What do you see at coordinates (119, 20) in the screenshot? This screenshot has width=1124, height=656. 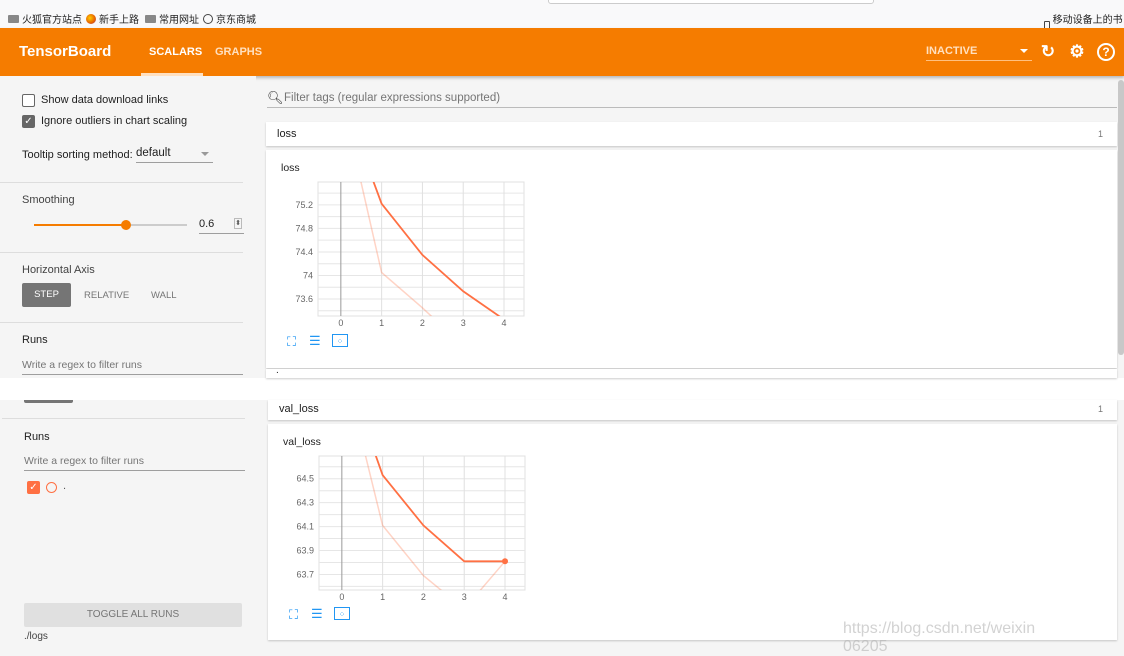 I see `bookmark-label: 新手上路` at bounding box center [119, 20].